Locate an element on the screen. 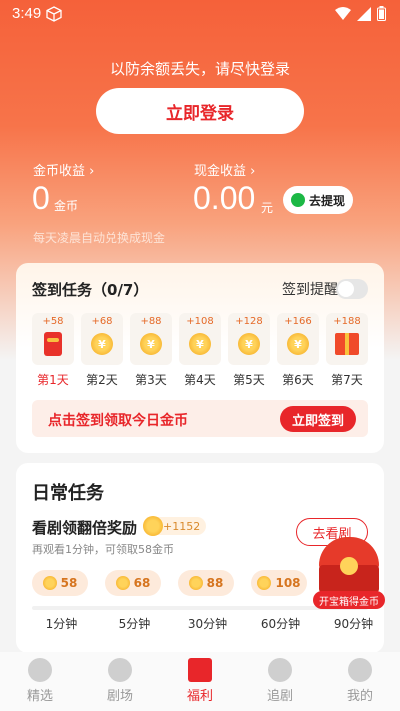 The width and height of the screenshot is (400, 711). checkin-days: +58 +68 ¥ +88 ¥ +108 ¥ +128 ¥ +166 ¥ +188 is located at coordinates (200, 339).